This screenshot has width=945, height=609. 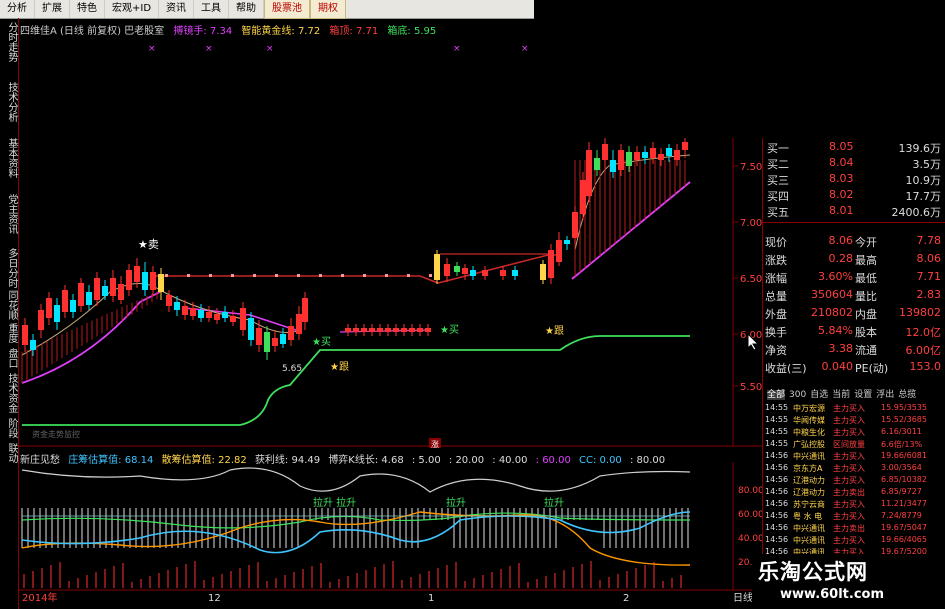 I want to click on side-tab: 分时走势, so click(x=9, y=42).